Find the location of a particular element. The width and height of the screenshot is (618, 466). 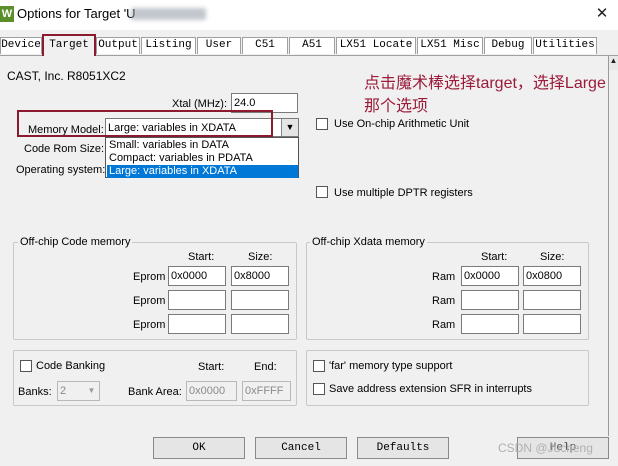

far-memory-checkbox is located at coordinates (319, 366).